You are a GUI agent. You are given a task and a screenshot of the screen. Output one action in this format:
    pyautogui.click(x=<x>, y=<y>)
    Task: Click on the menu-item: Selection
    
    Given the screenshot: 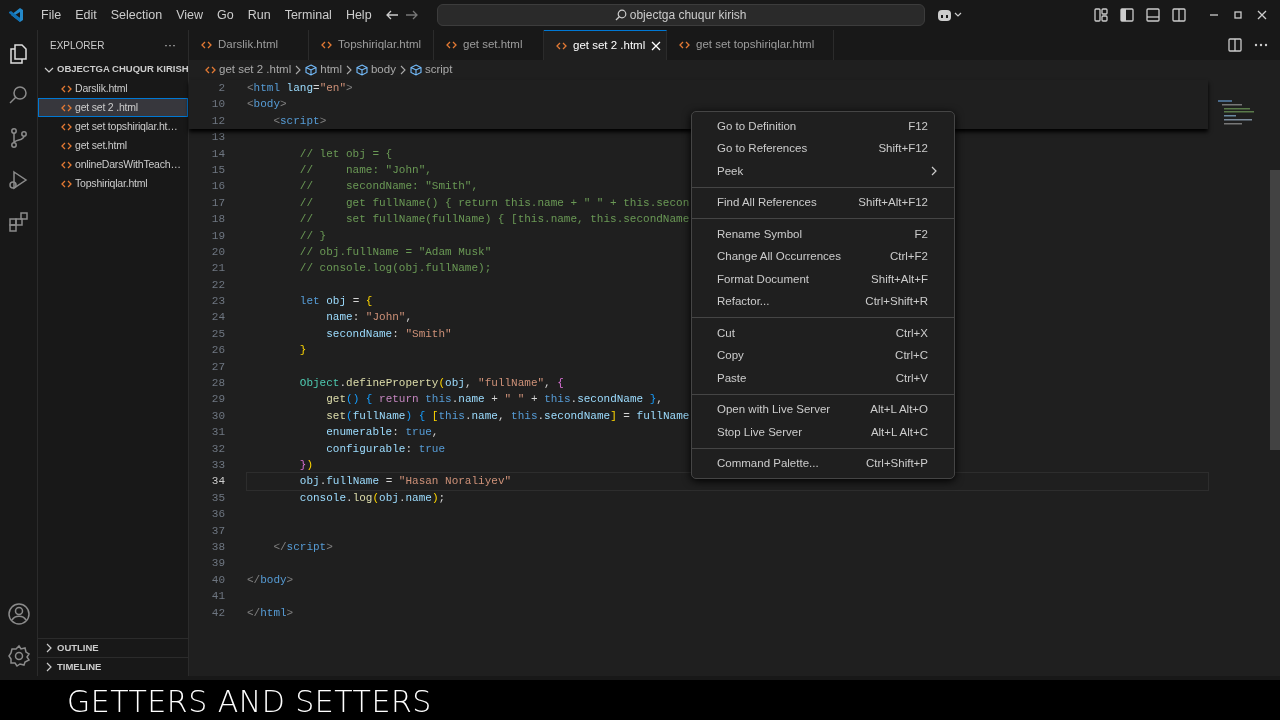 What is the action you would take?
    pyautogui.click(x=136, y=15)
    